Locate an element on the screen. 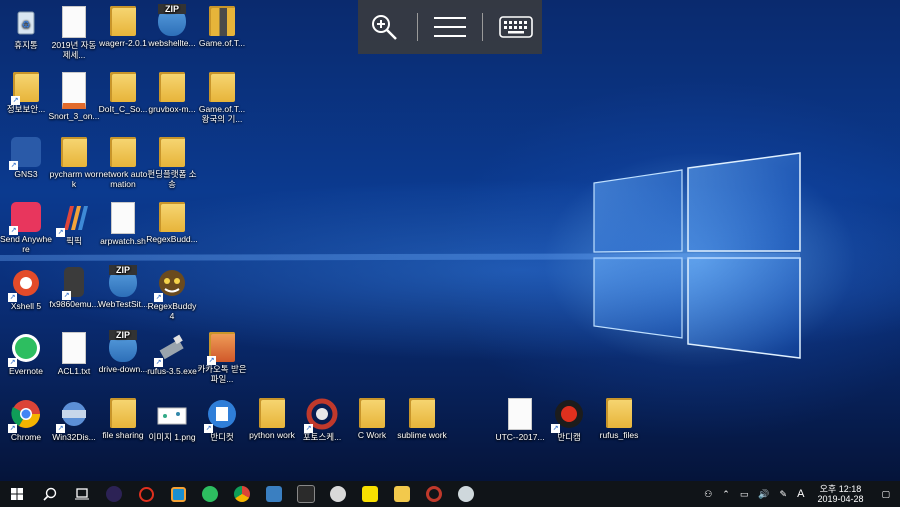  desktop-icon-sublime-work: sublime work is located at coordinates (422, 419).